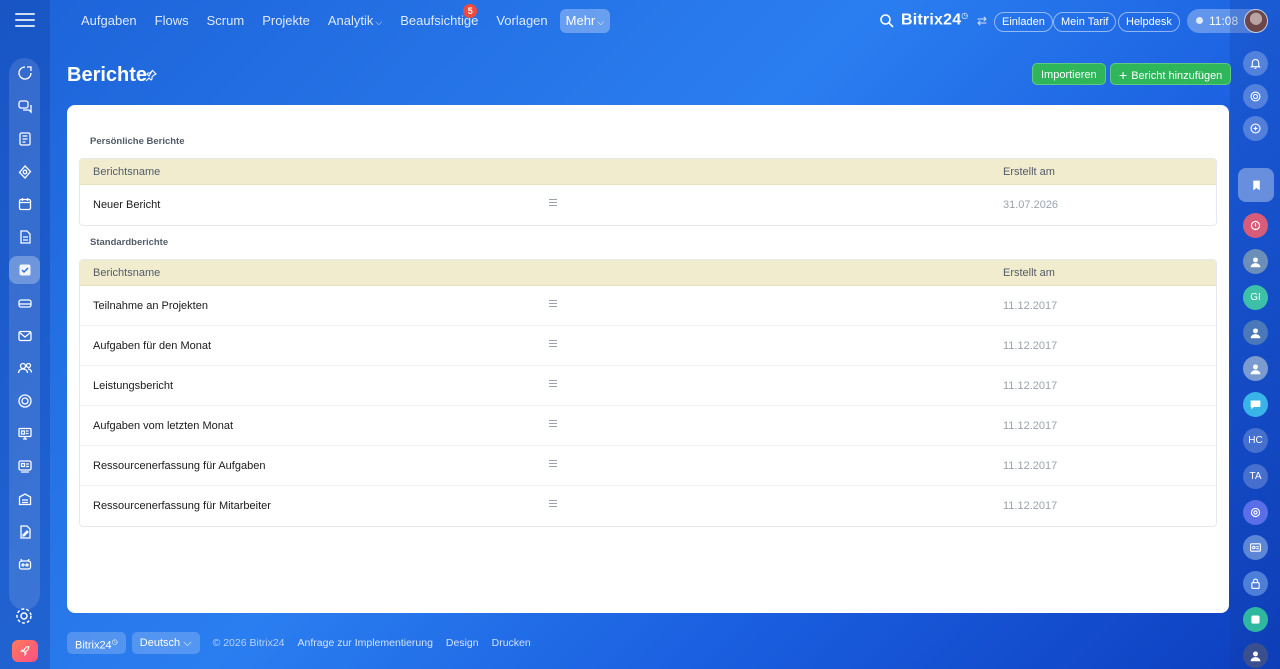 This screenshot has height=669, width=1280. I want to click on tab-projects: Projekte, so click(286, 21).